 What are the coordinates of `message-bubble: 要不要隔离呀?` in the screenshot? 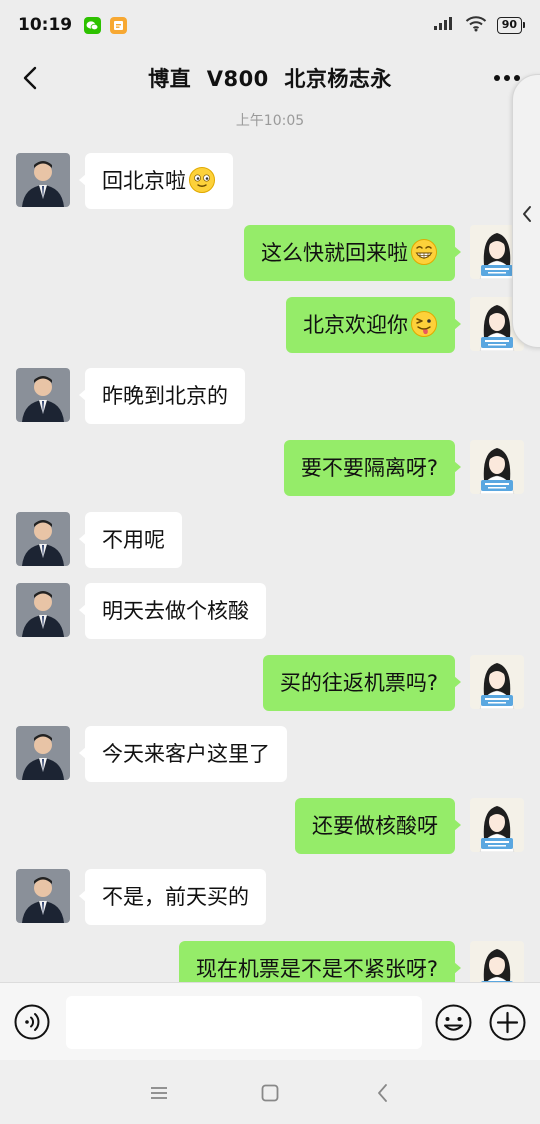 It's located at (372, 468).